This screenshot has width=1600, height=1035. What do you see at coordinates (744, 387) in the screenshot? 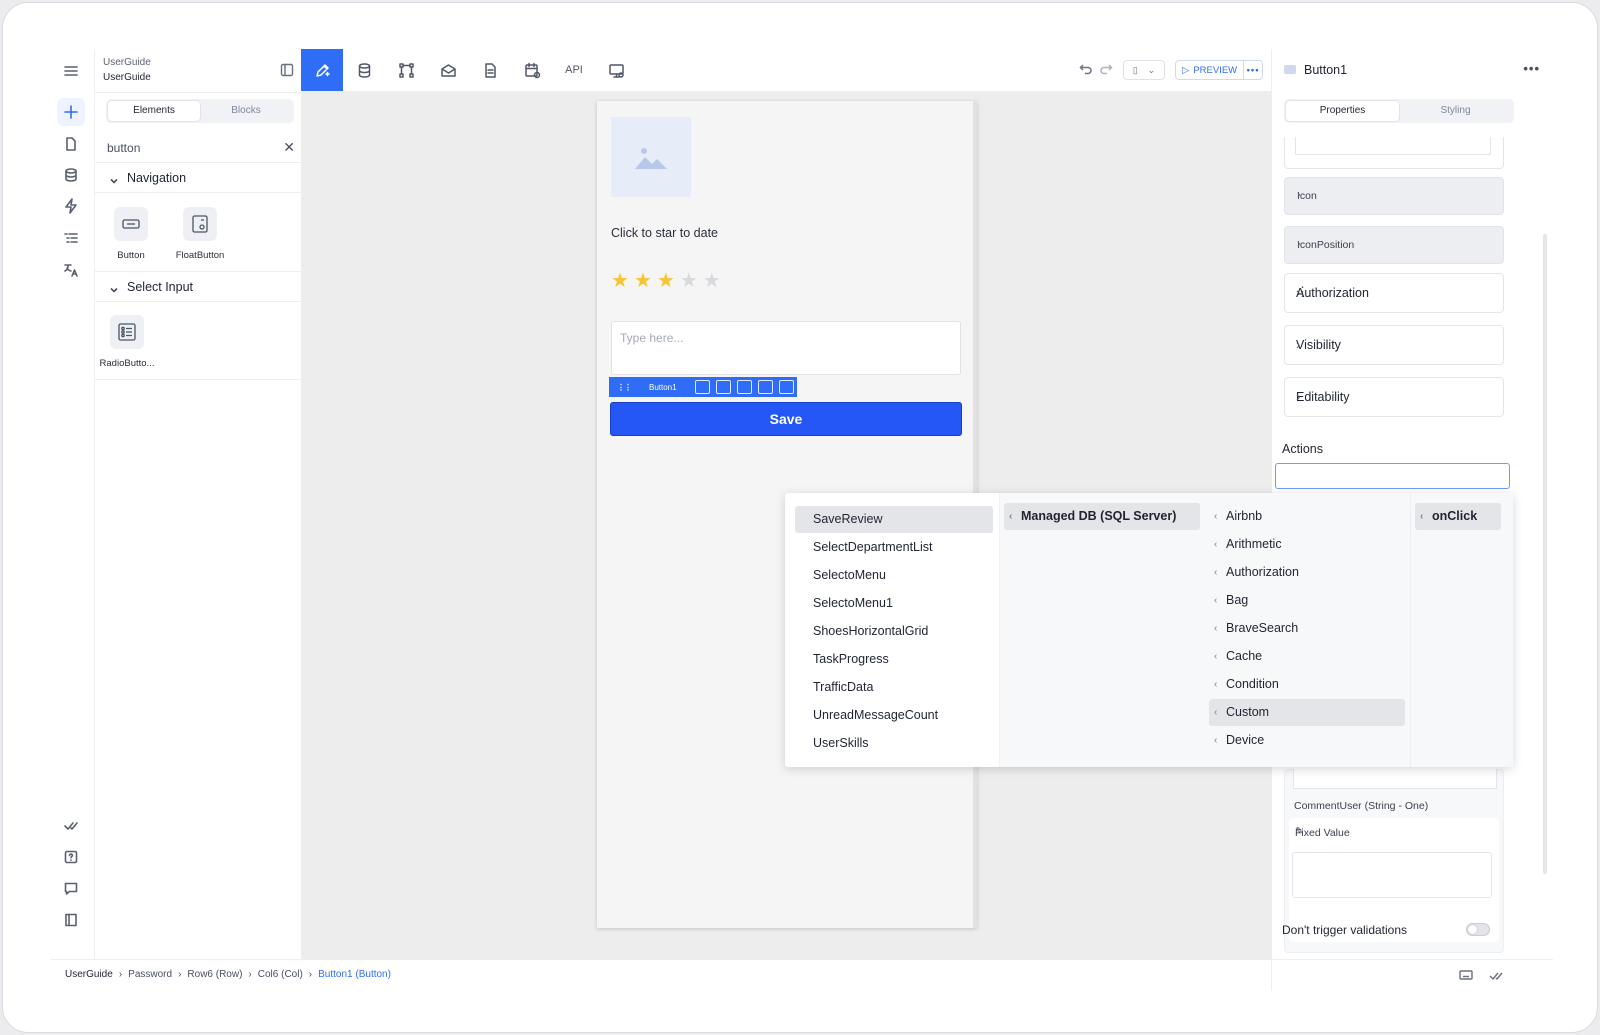
I see `copy-icon` at bounding box center [744, 387].